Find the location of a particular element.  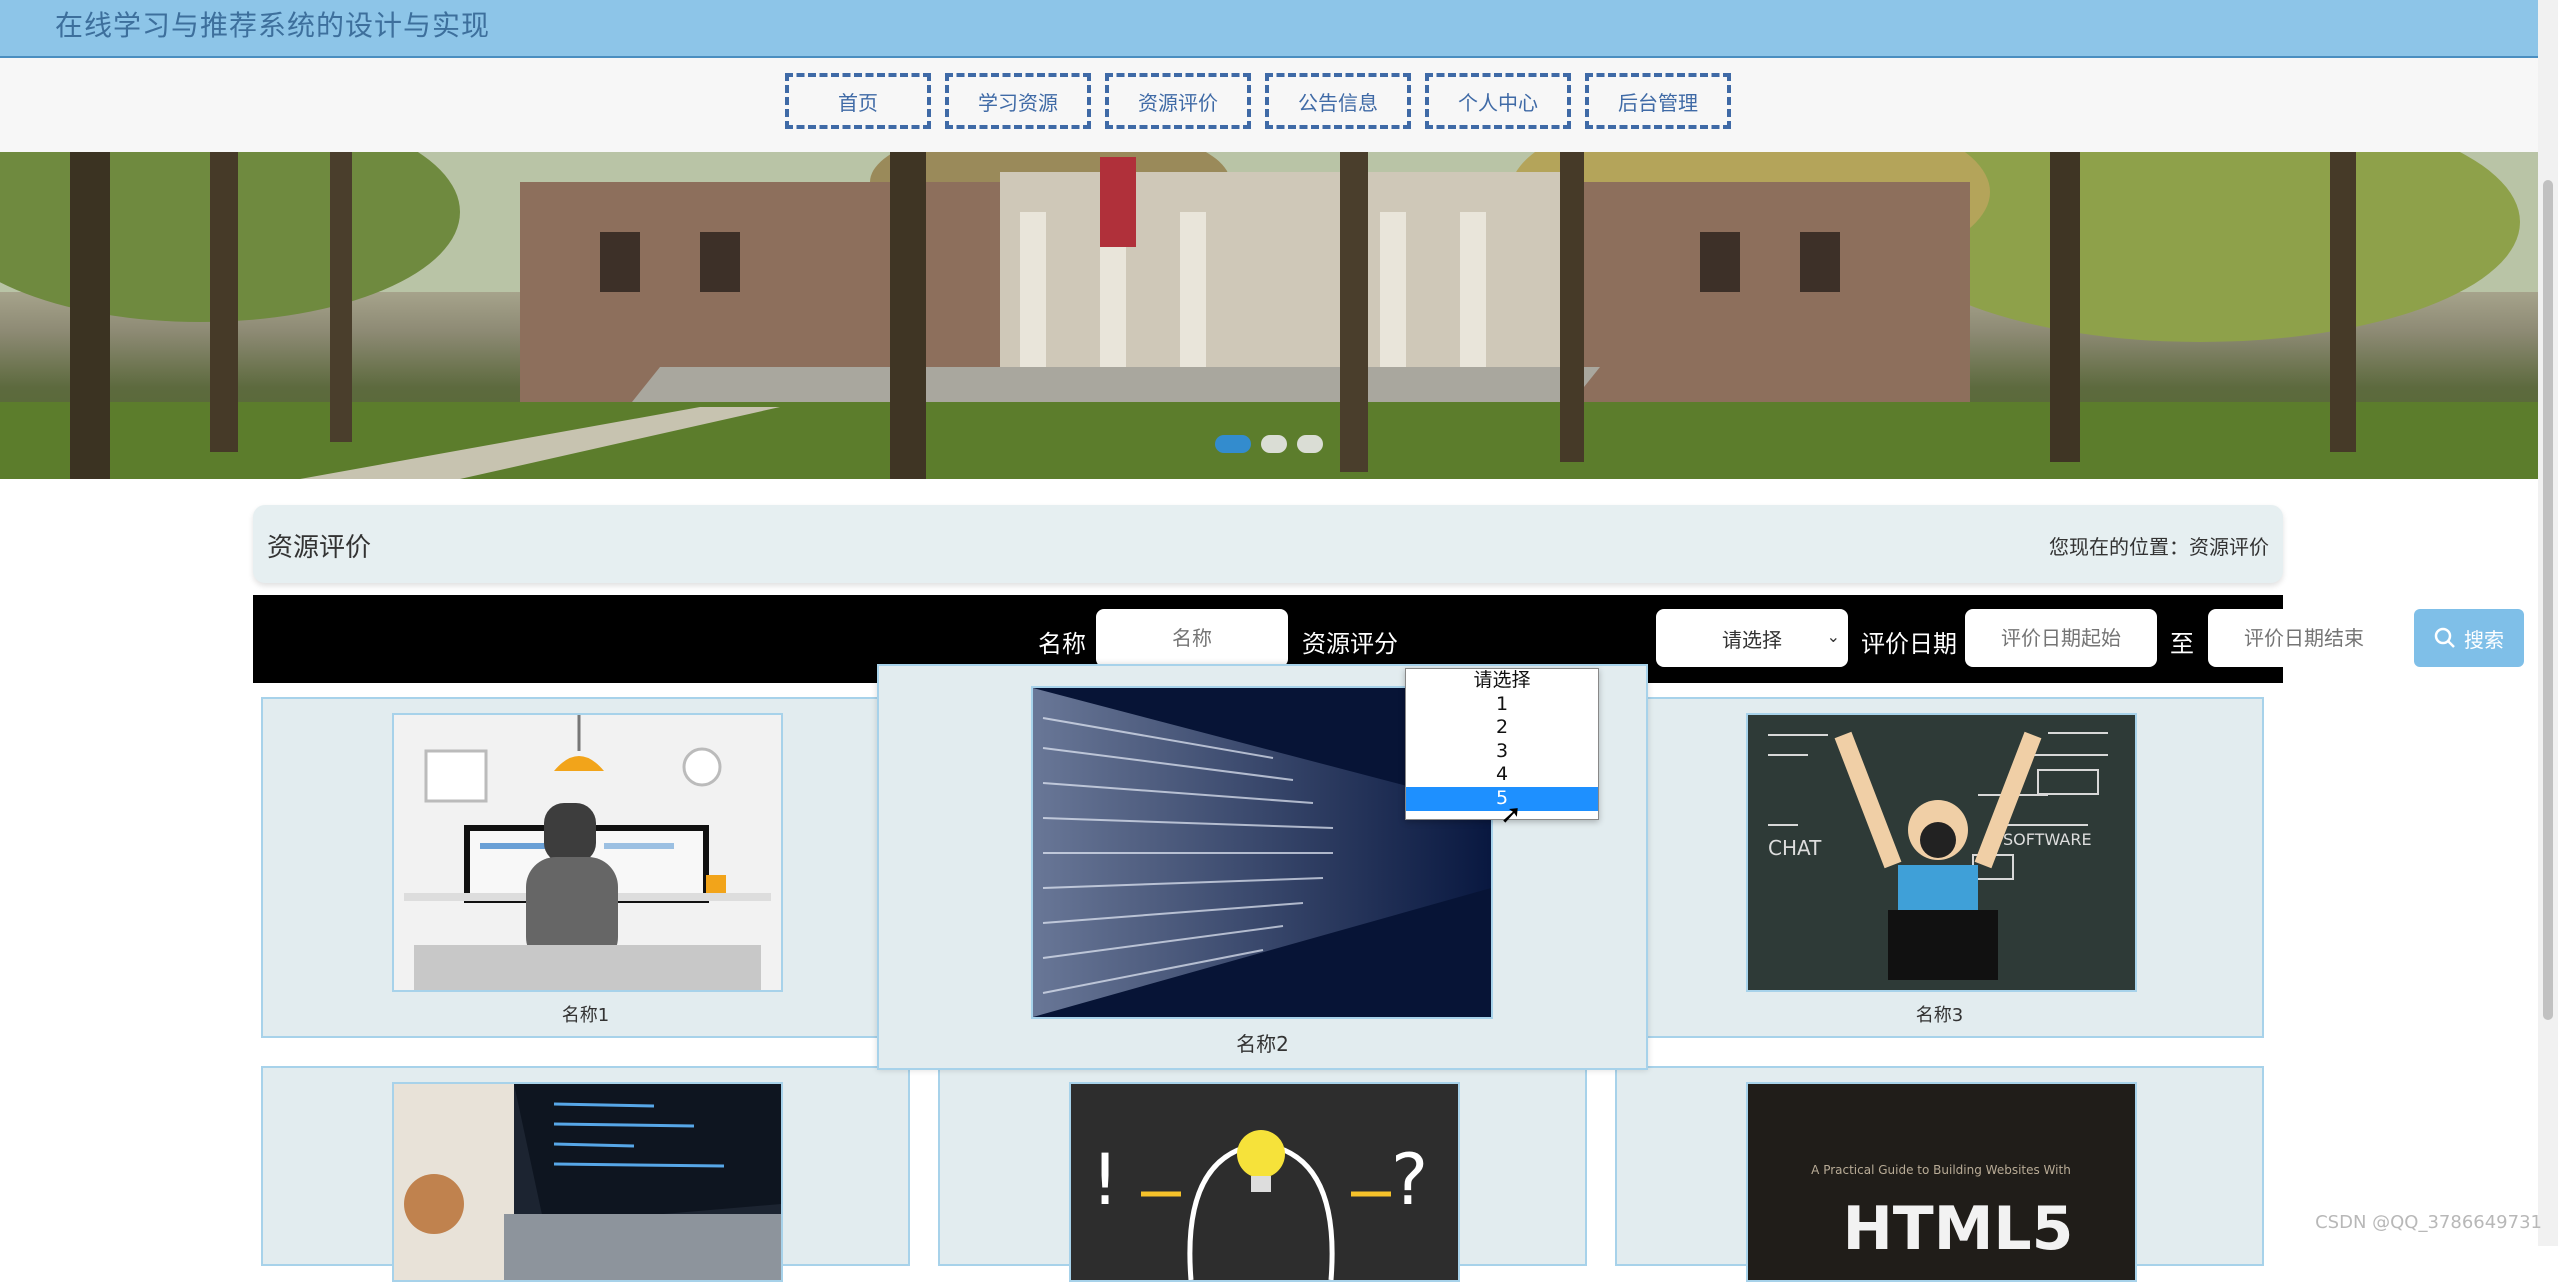

card-caption: 名称3 is located at coordinates (1939, 1015).